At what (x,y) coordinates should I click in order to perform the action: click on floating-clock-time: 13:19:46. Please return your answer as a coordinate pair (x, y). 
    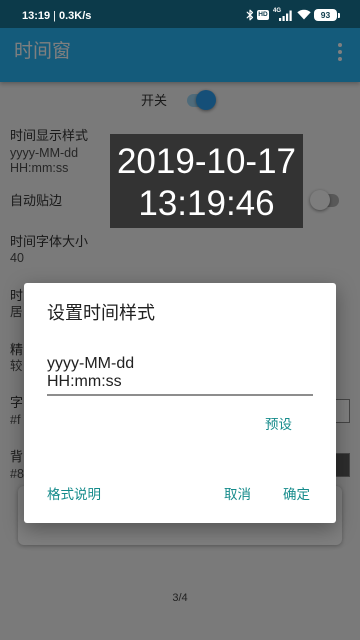
    Looking at the image, I should click on (206, 203).